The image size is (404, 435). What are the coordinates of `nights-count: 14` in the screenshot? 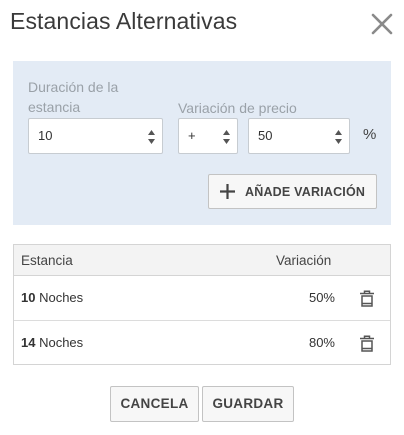 It's located at (28, 342).